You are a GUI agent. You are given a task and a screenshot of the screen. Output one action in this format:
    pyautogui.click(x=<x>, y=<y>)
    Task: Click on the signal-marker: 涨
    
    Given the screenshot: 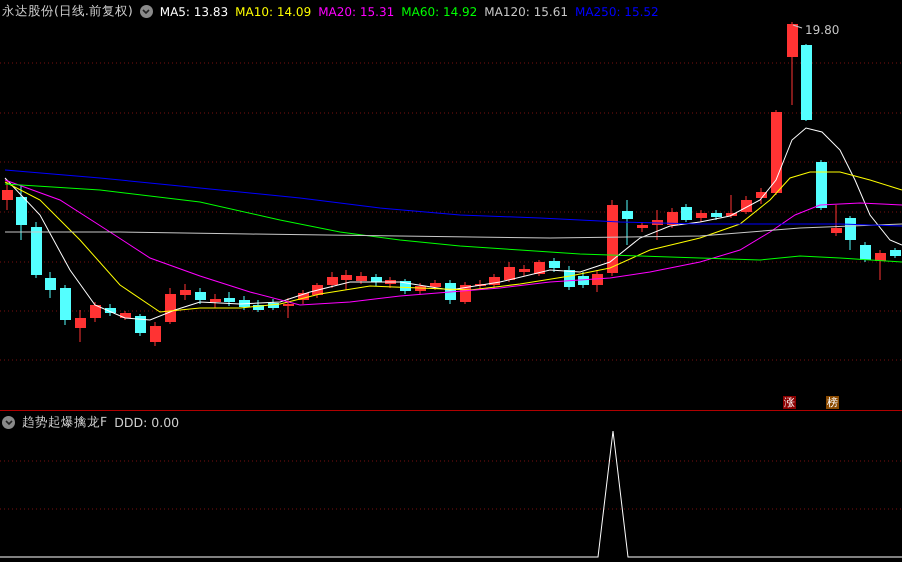 What is the action you would take?
    pyautogui.click(x=789, y=402)
    